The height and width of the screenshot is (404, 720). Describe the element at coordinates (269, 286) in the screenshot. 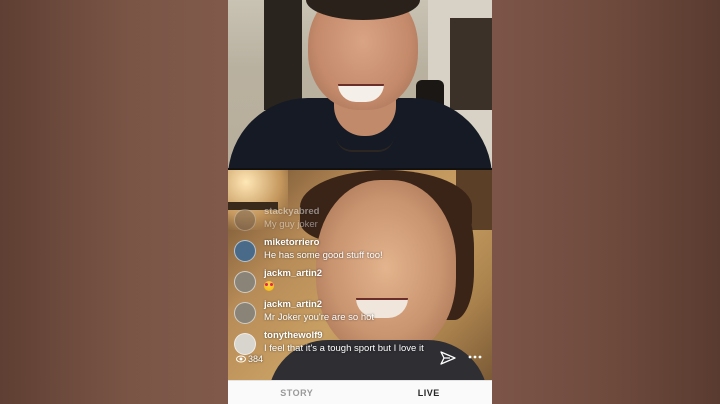

I see `heart-eyes-emoji-icon` at that location.